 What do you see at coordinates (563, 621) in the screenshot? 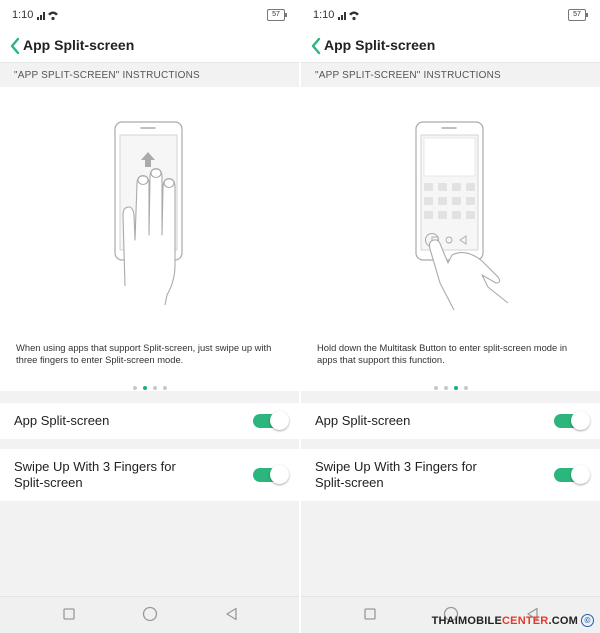
I see `watermark-part3: .COM` at bounding box center [563, 621].